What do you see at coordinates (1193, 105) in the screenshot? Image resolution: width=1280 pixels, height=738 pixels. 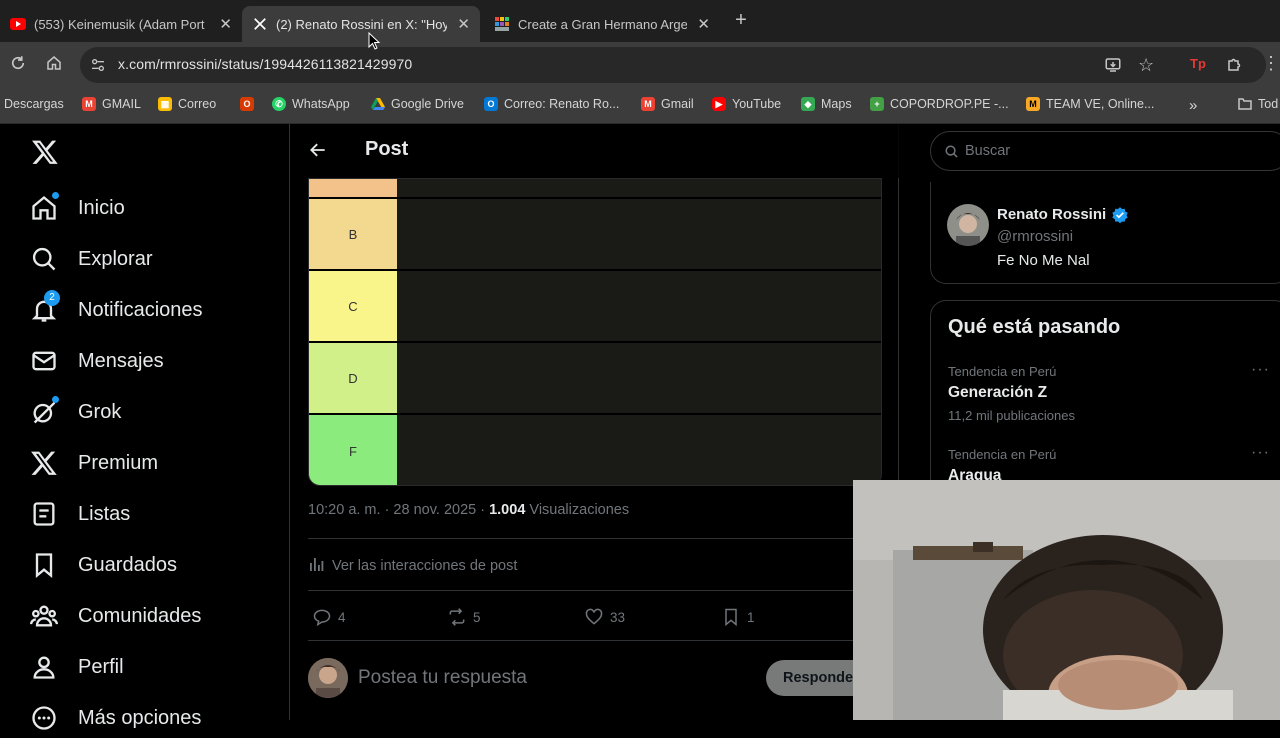 I see `more-bookmarks-button: »` at bounding box center [1193, 105].